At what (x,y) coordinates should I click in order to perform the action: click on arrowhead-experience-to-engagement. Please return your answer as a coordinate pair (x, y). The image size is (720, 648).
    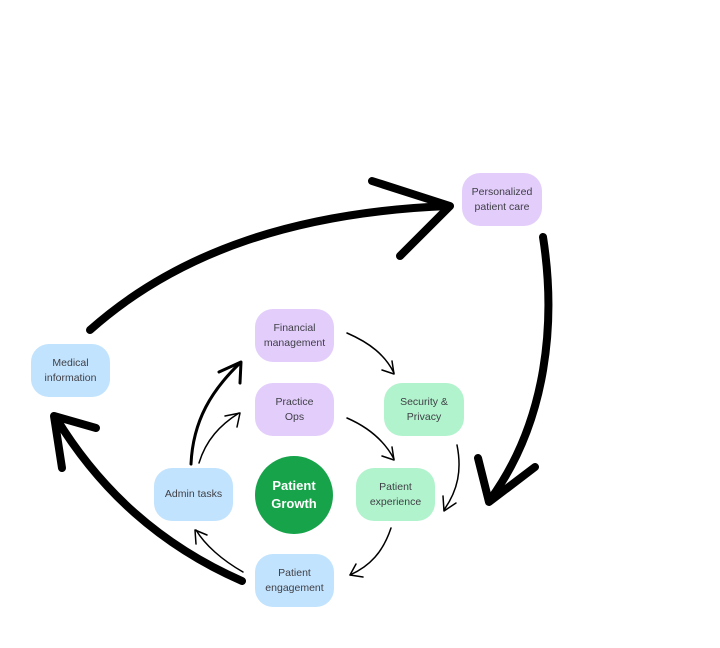
    Looking at the image, I should click on (356, 570).